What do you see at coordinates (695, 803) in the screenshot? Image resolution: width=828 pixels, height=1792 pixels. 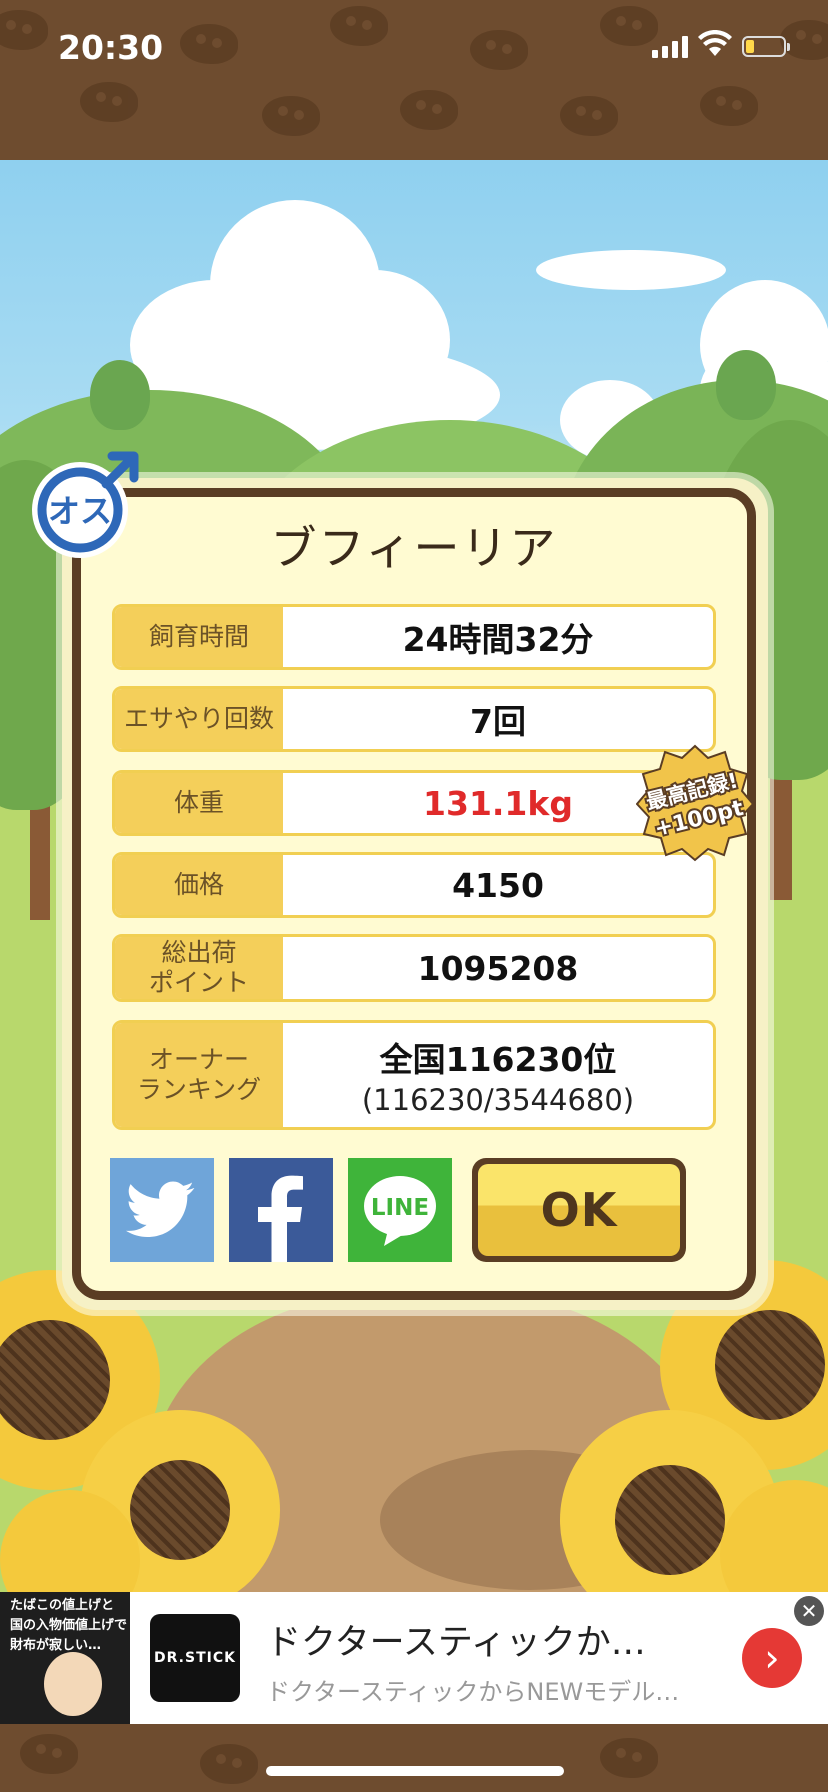 I see `record-badge: 最高記録! +100pt` at bounding box center [695, 803].